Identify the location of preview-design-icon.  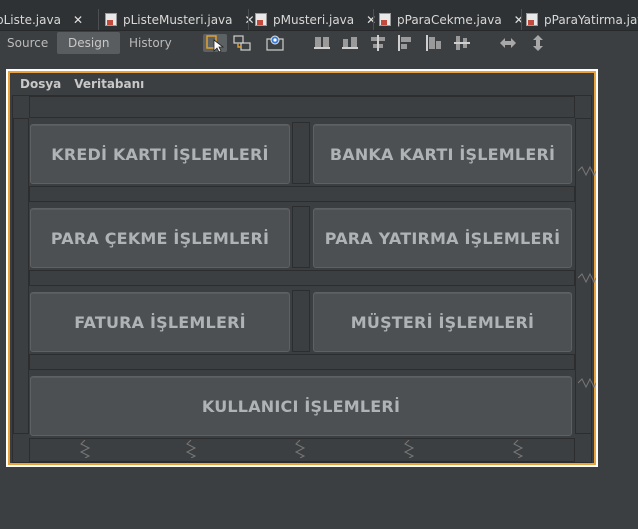
(275, 43).